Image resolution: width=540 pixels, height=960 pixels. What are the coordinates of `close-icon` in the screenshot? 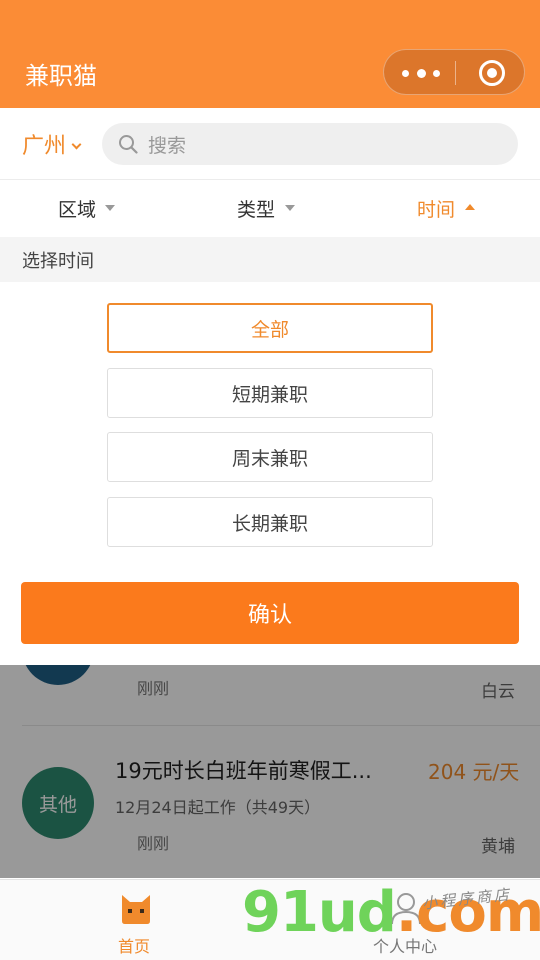 It's located at (492, 73).